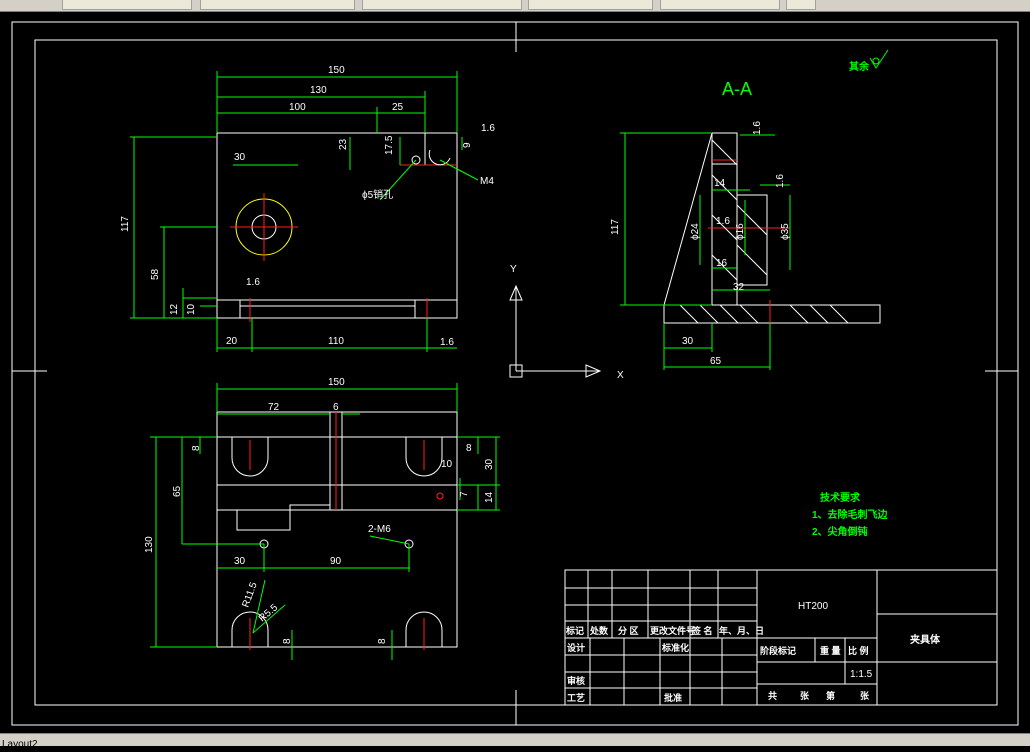 The height and width of the screenshot is (752, 1030). Describe the element at coordinates (337, 530) in the screenshot. I see `top-view` at that location.